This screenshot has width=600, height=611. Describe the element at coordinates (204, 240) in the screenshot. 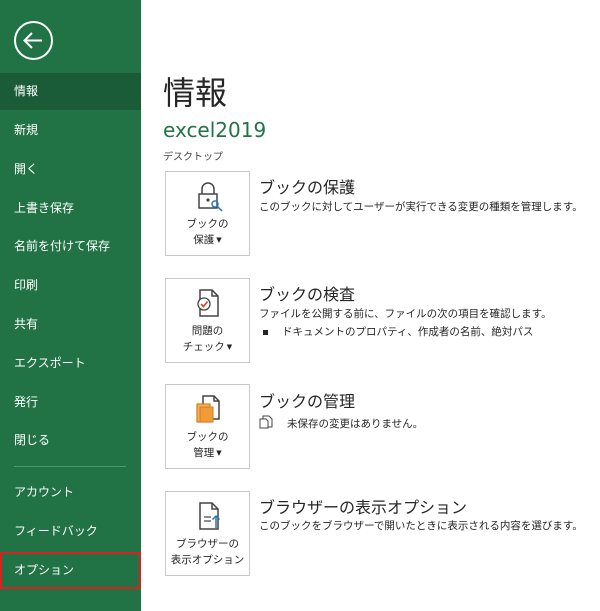

I see `protect-button-line2: 保護` at that location.